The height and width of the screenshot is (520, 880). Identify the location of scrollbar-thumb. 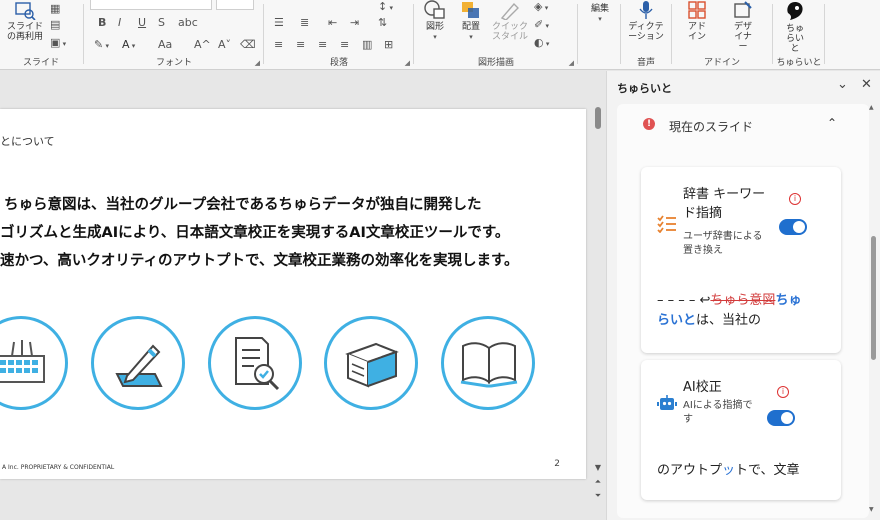
(598, 118).